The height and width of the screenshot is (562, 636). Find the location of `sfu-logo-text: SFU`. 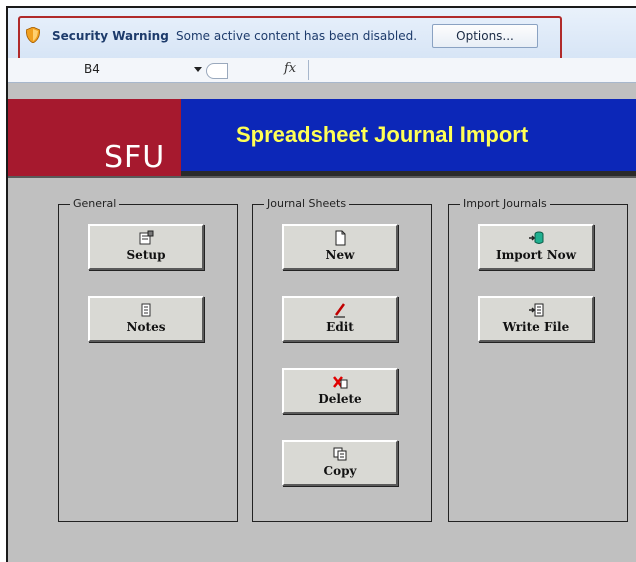

sfu-logo-text: SFU is located at coordinates (135, 157).